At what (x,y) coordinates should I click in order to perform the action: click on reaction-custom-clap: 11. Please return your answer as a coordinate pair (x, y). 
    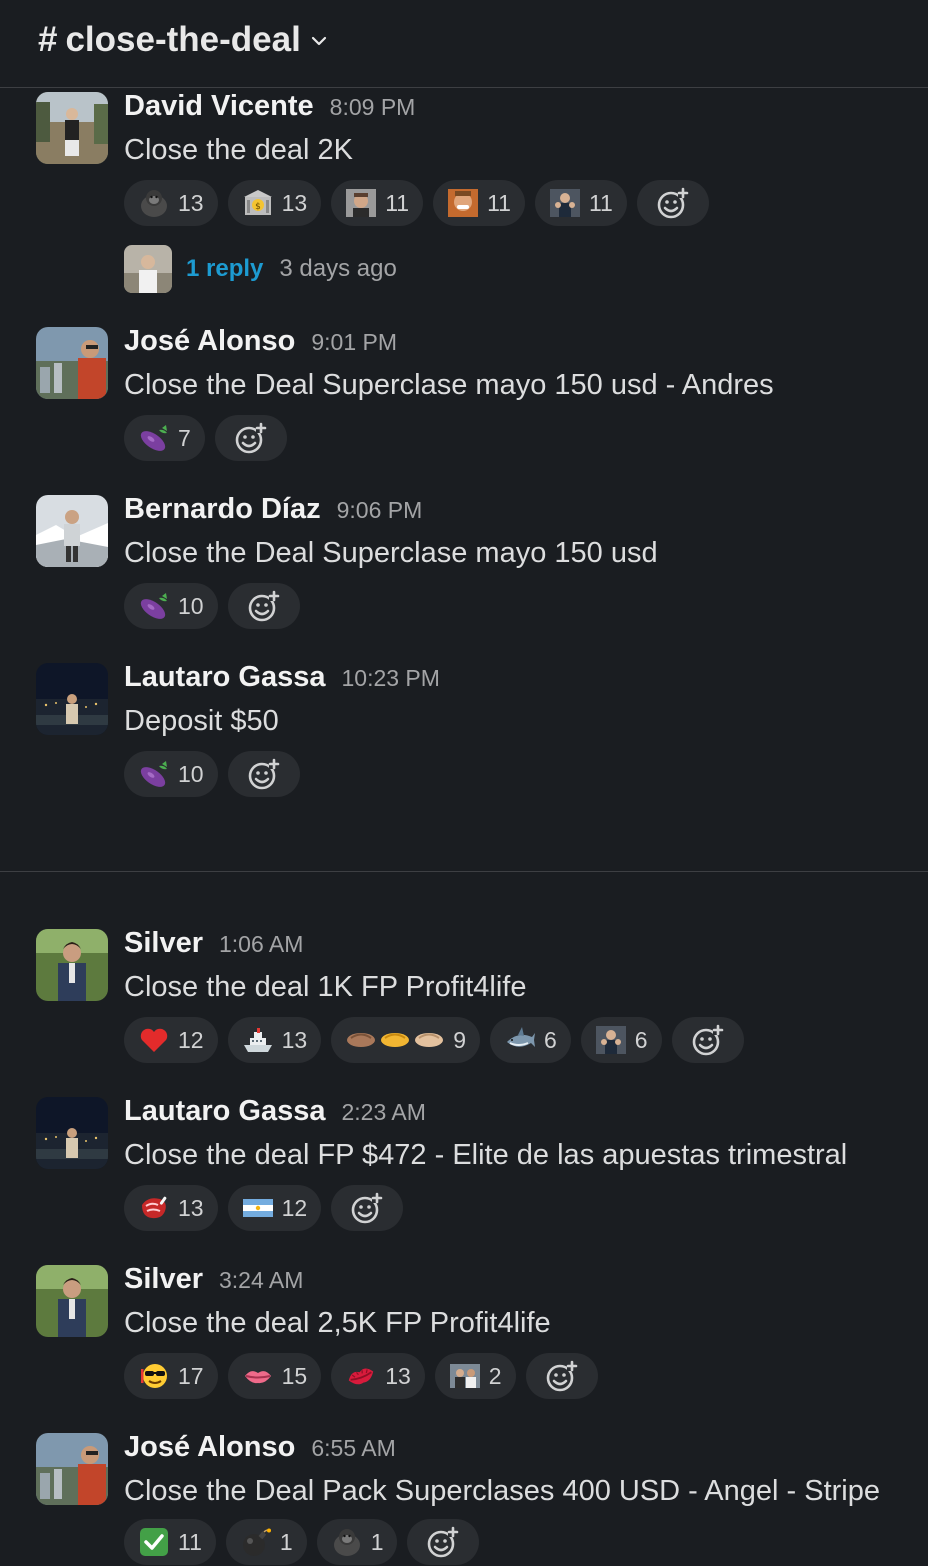
    Looking at the image, I should click on (580, 203).